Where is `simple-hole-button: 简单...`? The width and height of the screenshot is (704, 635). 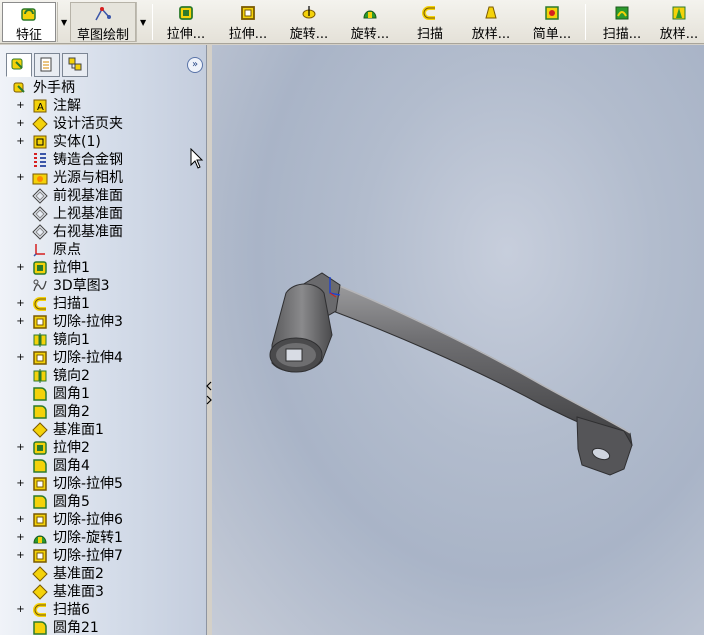 simple-hole-button: 简单... is located at coordinates (552, 22).